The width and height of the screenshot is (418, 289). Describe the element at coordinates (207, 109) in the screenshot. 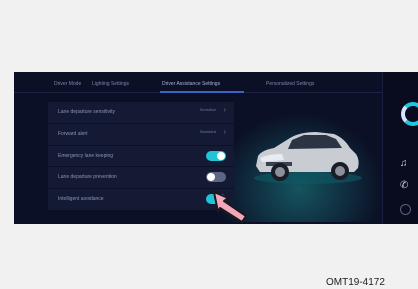

I see `setting-value: Sensitive` at that location.